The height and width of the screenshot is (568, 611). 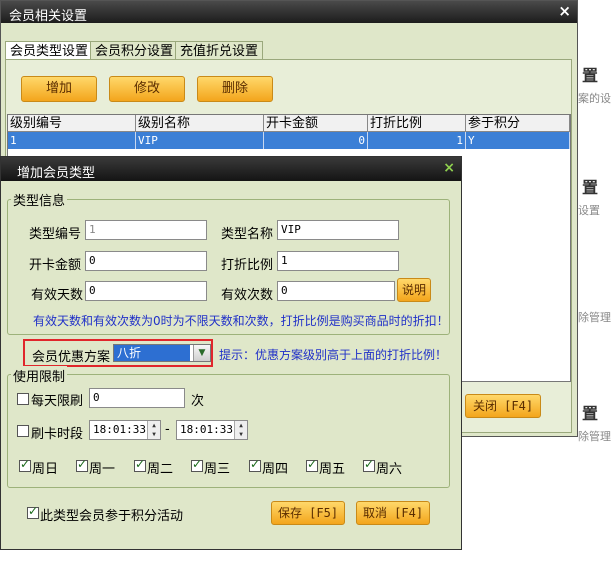 I want to click on weekday-fri-checkbox, so click(x=312, y=464).